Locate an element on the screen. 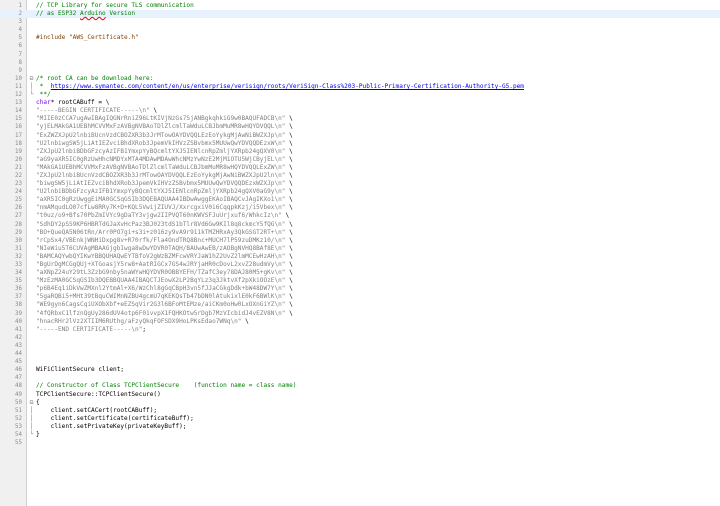 This screenshot has width=720, height=506. code-line: 49 TCPClientSecure::TCPClientSecure() is located at coordinates (360, 395).